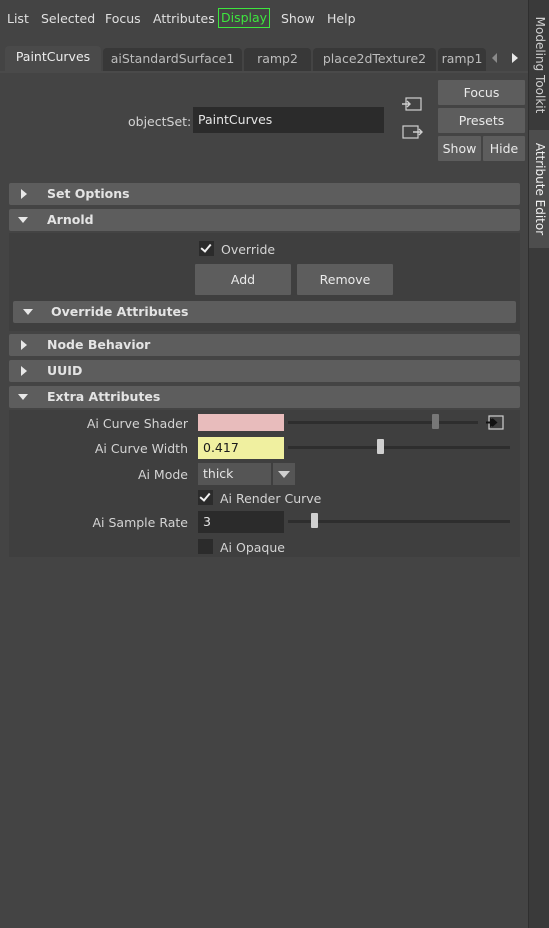 Image resolution: width=549 pixels, height=928 pixels. I want to click on presets-button: Presets, so click(481, 120).